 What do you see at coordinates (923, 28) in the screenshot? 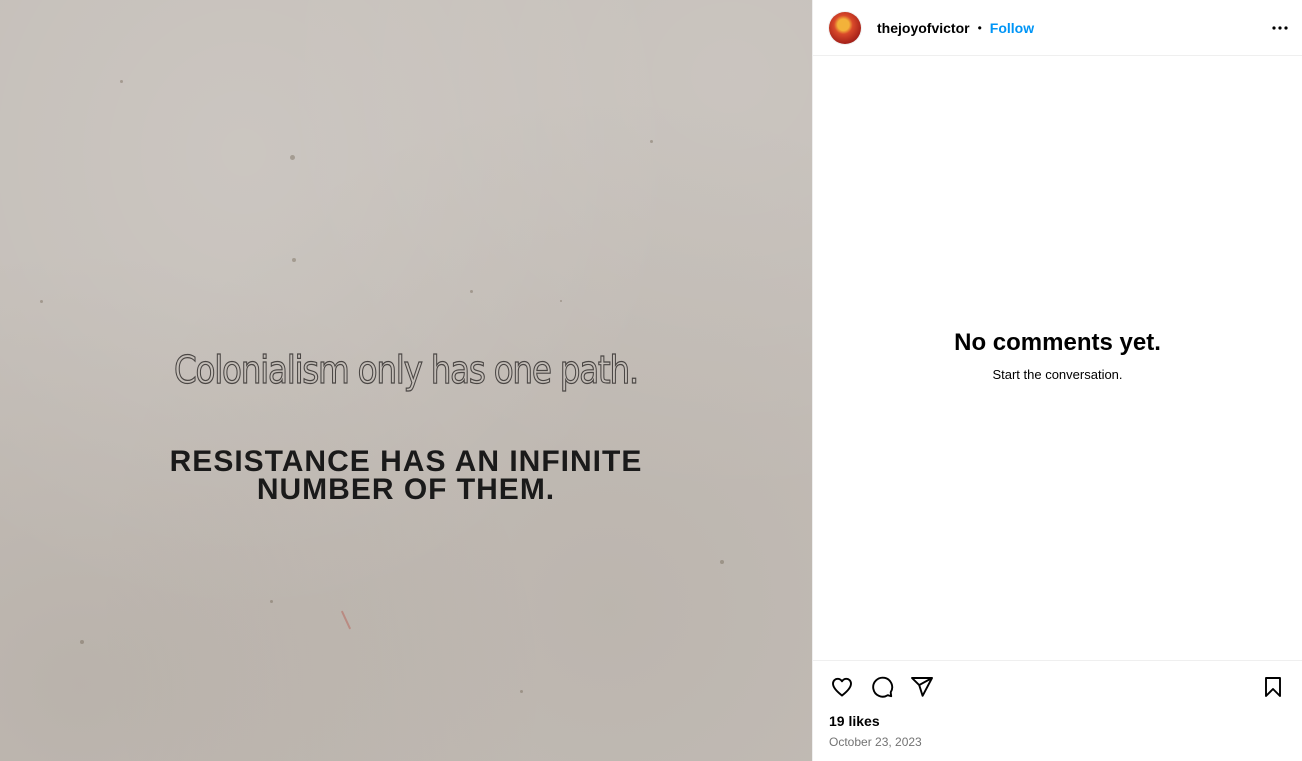
I see `username-link: thejoyofvictor` at bounding box center [923, 28].